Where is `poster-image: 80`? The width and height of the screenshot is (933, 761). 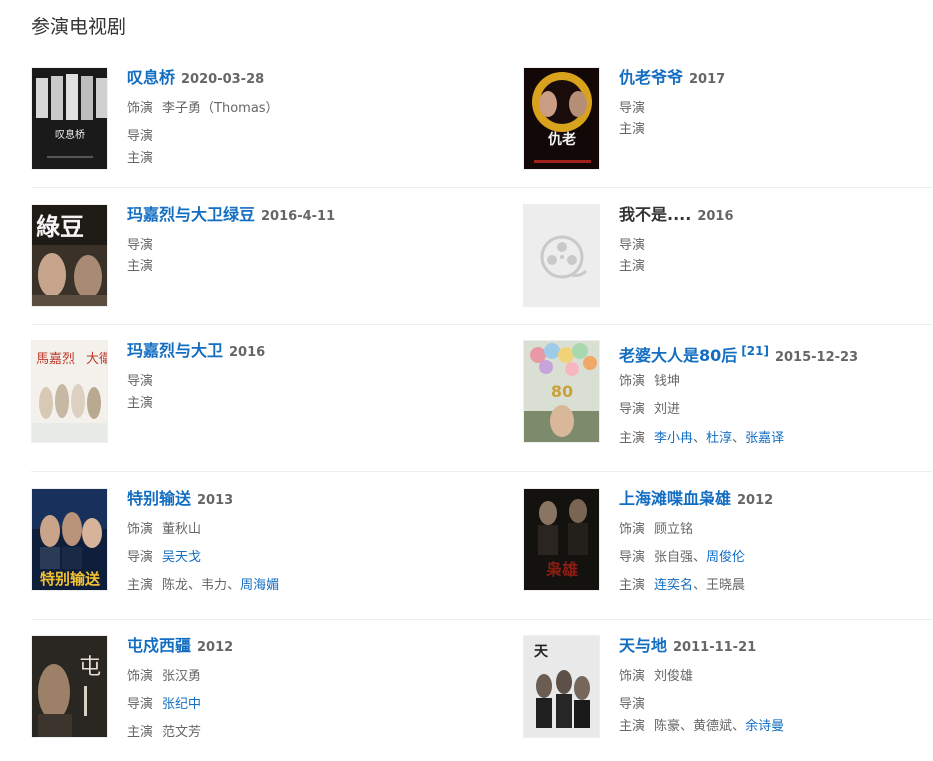
poster-image: 80 is located at coordinates (561, 391).